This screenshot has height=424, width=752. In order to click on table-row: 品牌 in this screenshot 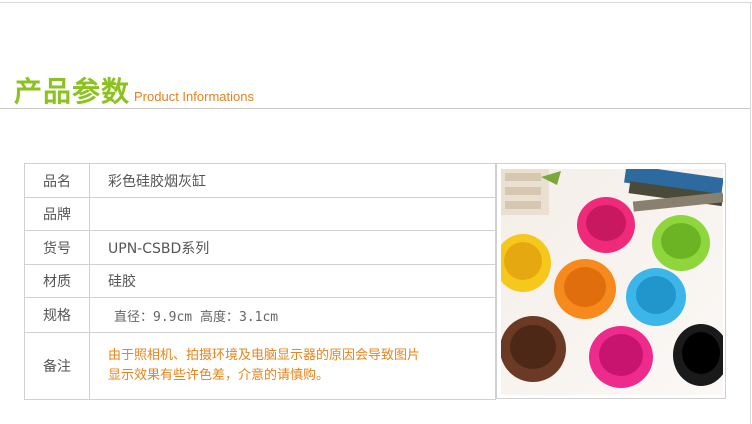, I will do `click(260, 214)`.